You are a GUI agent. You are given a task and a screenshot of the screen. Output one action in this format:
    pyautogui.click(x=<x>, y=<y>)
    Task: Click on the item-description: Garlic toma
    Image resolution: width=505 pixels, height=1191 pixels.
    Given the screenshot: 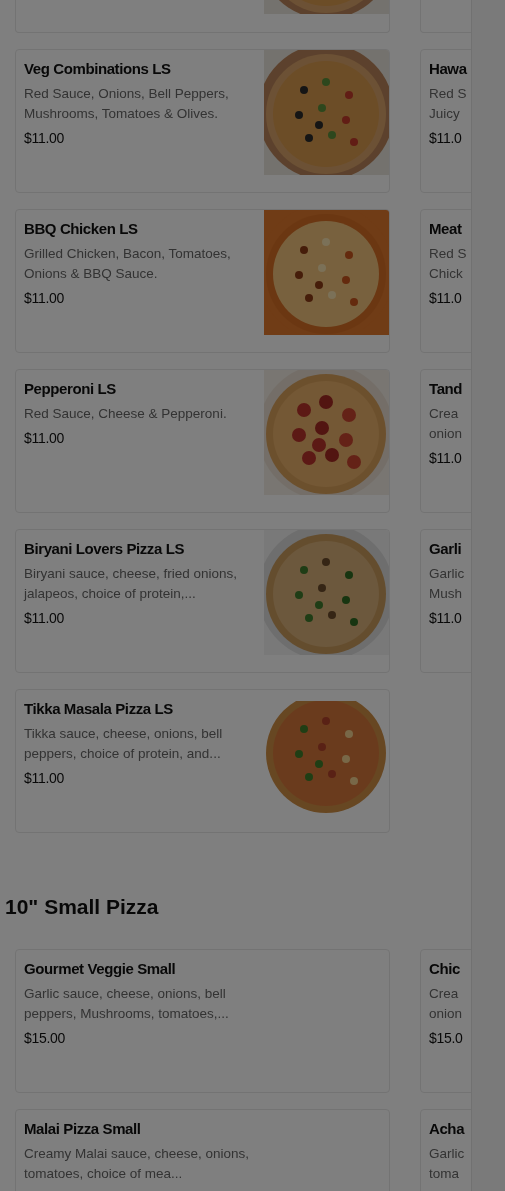 What is the action you would take?
    pyautogui.click(x=447, y=1164)
    